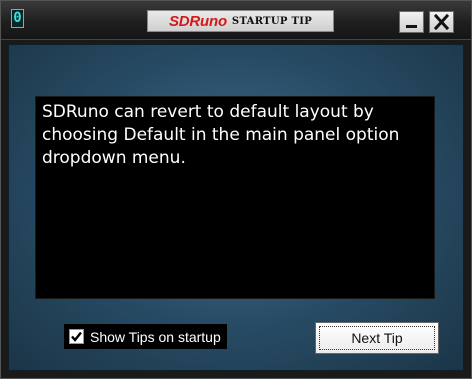 This screenshot has width=472, height=379. Describe the element at coordinates (197, 21) in the screenshot. I see `brand-logo-text: SDRuno` at that location.